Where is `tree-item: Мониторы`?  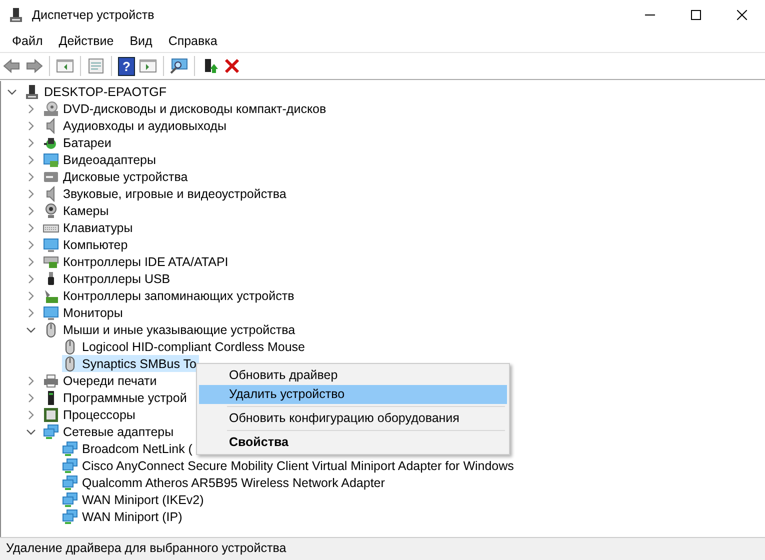 tree-item: Мониторы is located at coordinates (84, 312).